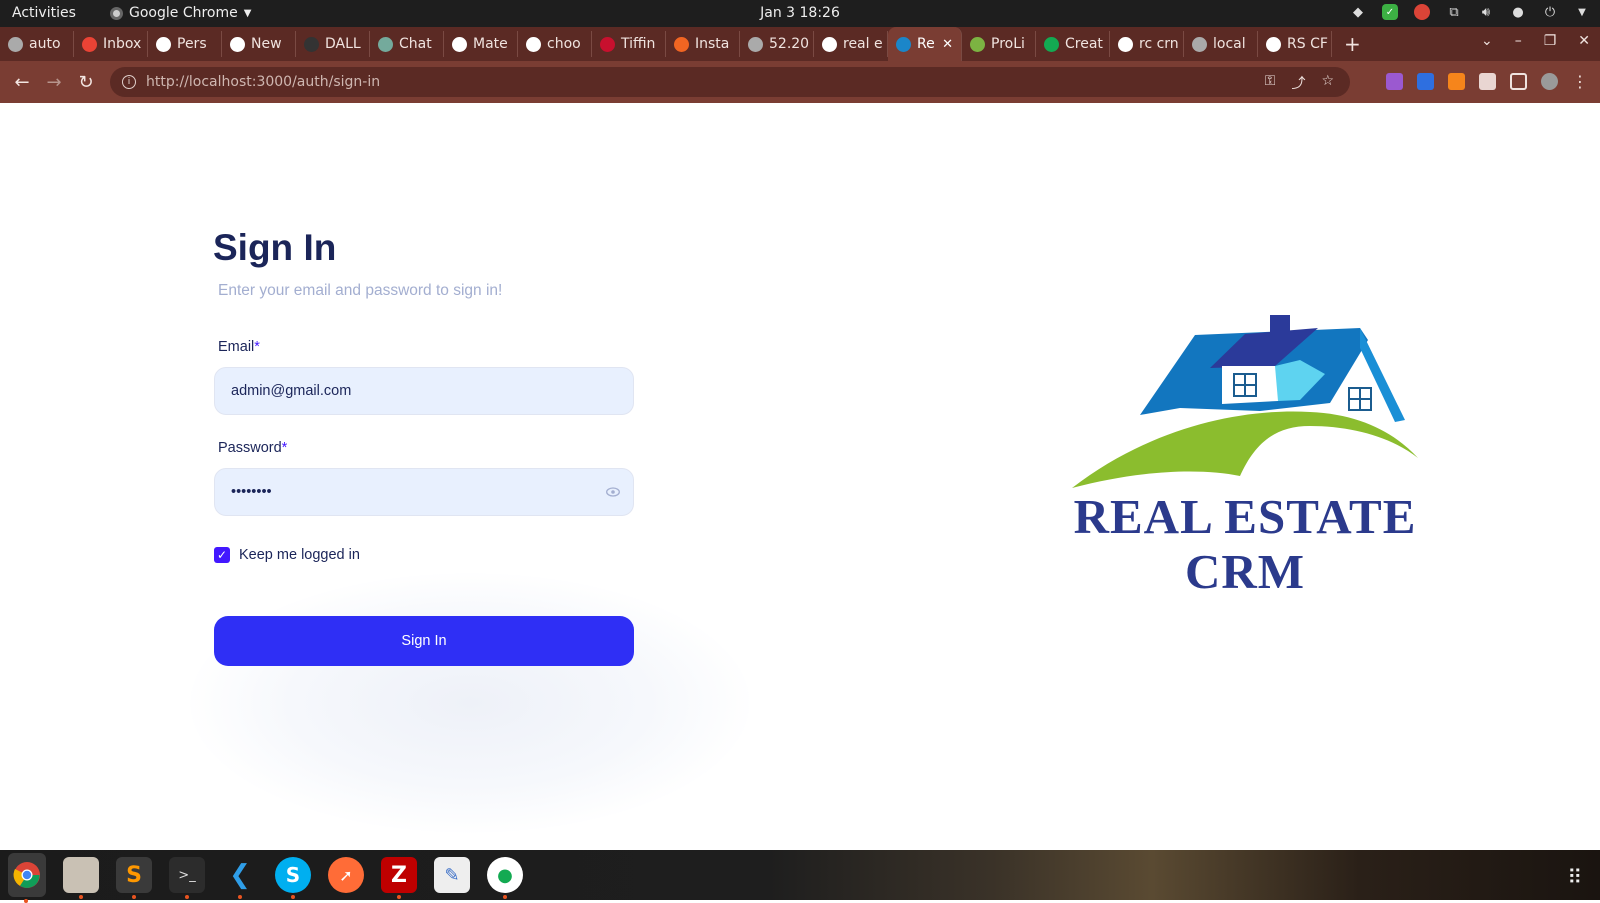 This screenshot has width=1600, height=903. What do you see at coordinates (947, 44) in the screenshot?
I see `close-tab-icon: ✕` at bounding box center [947, 44].